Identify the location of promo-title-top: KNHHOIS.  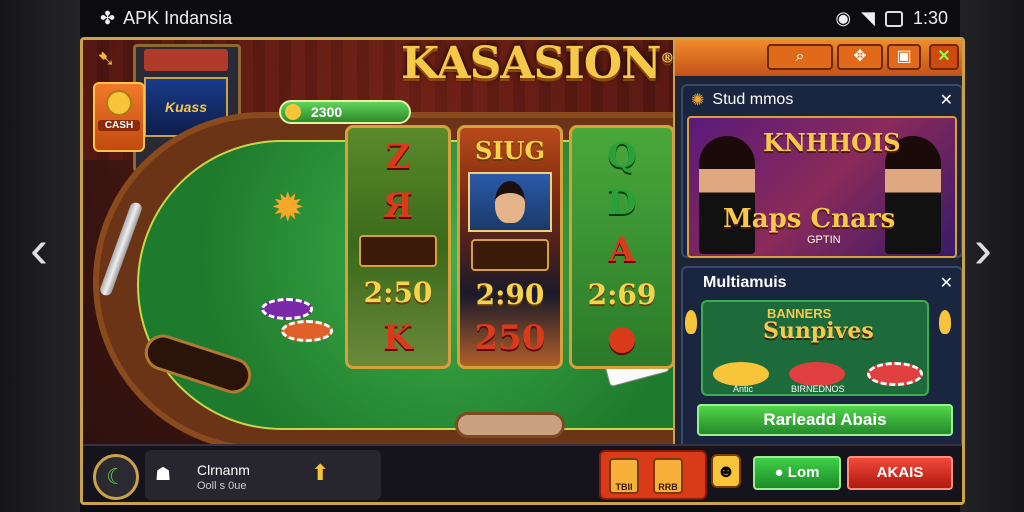
(832, 142).